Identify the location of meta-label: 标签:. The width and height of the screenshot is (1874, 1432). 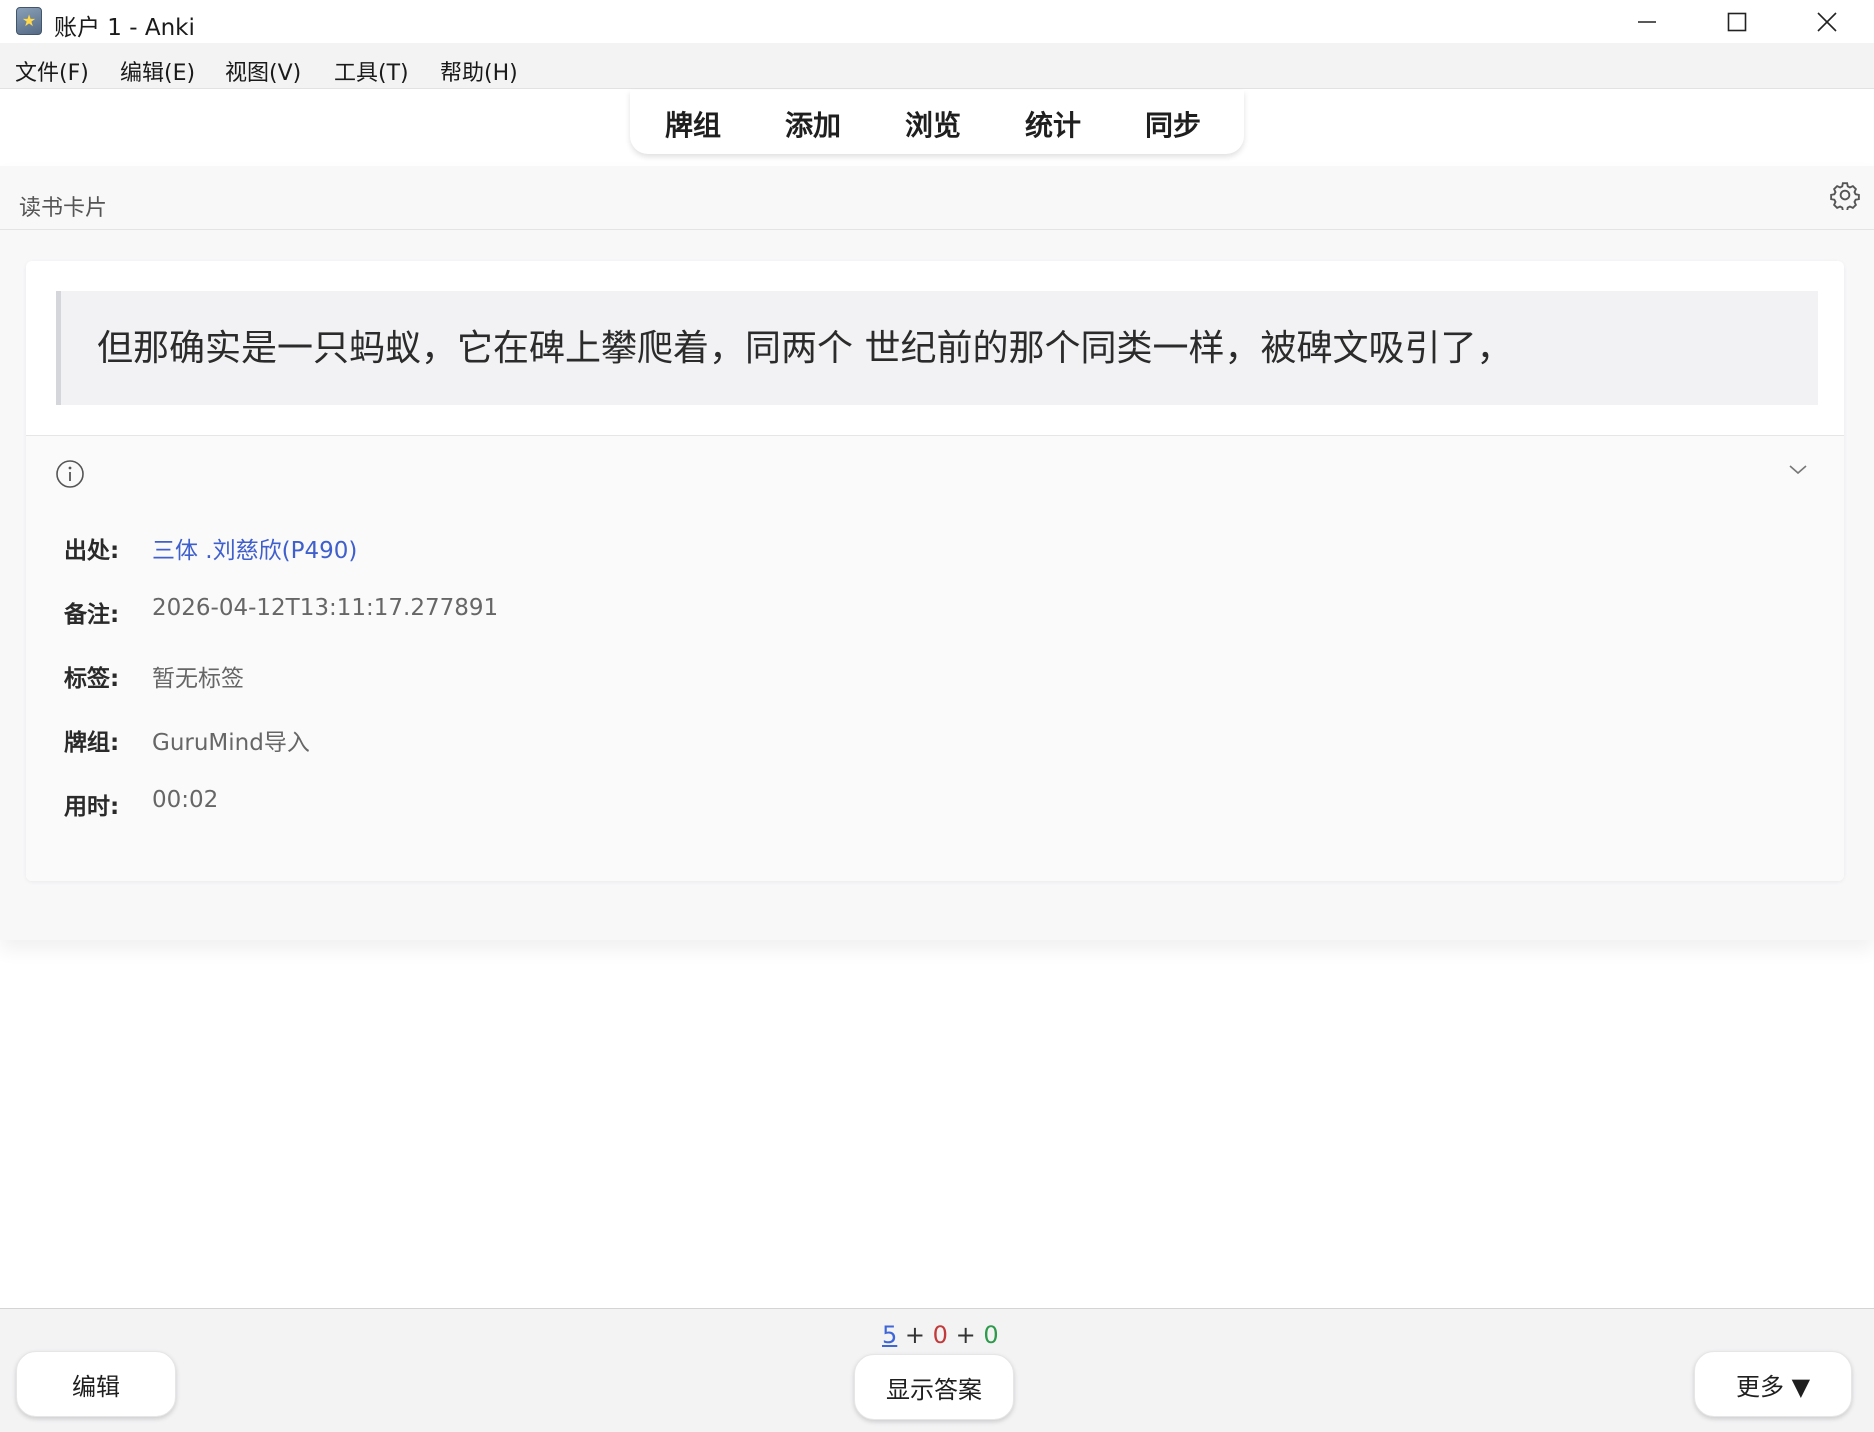
(92, 679).